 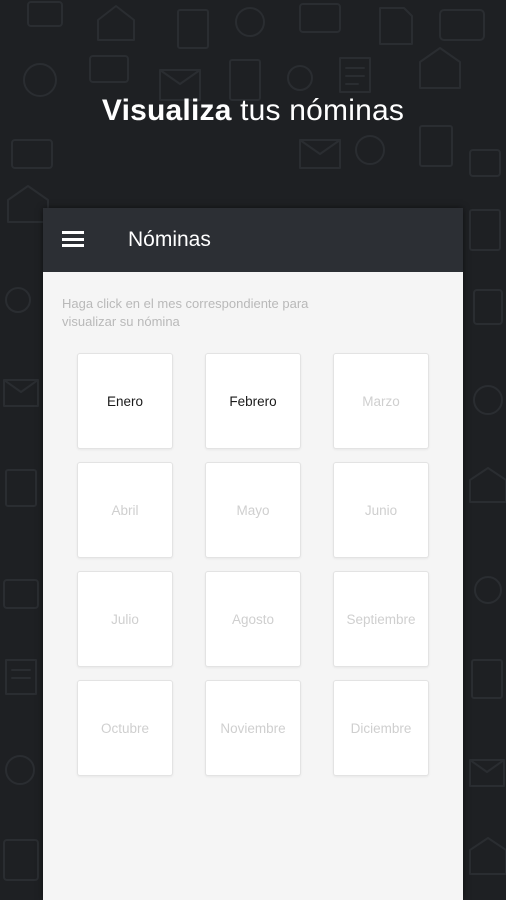 I want to click on month-button-enero: Enero, so click(x=125, y=401).